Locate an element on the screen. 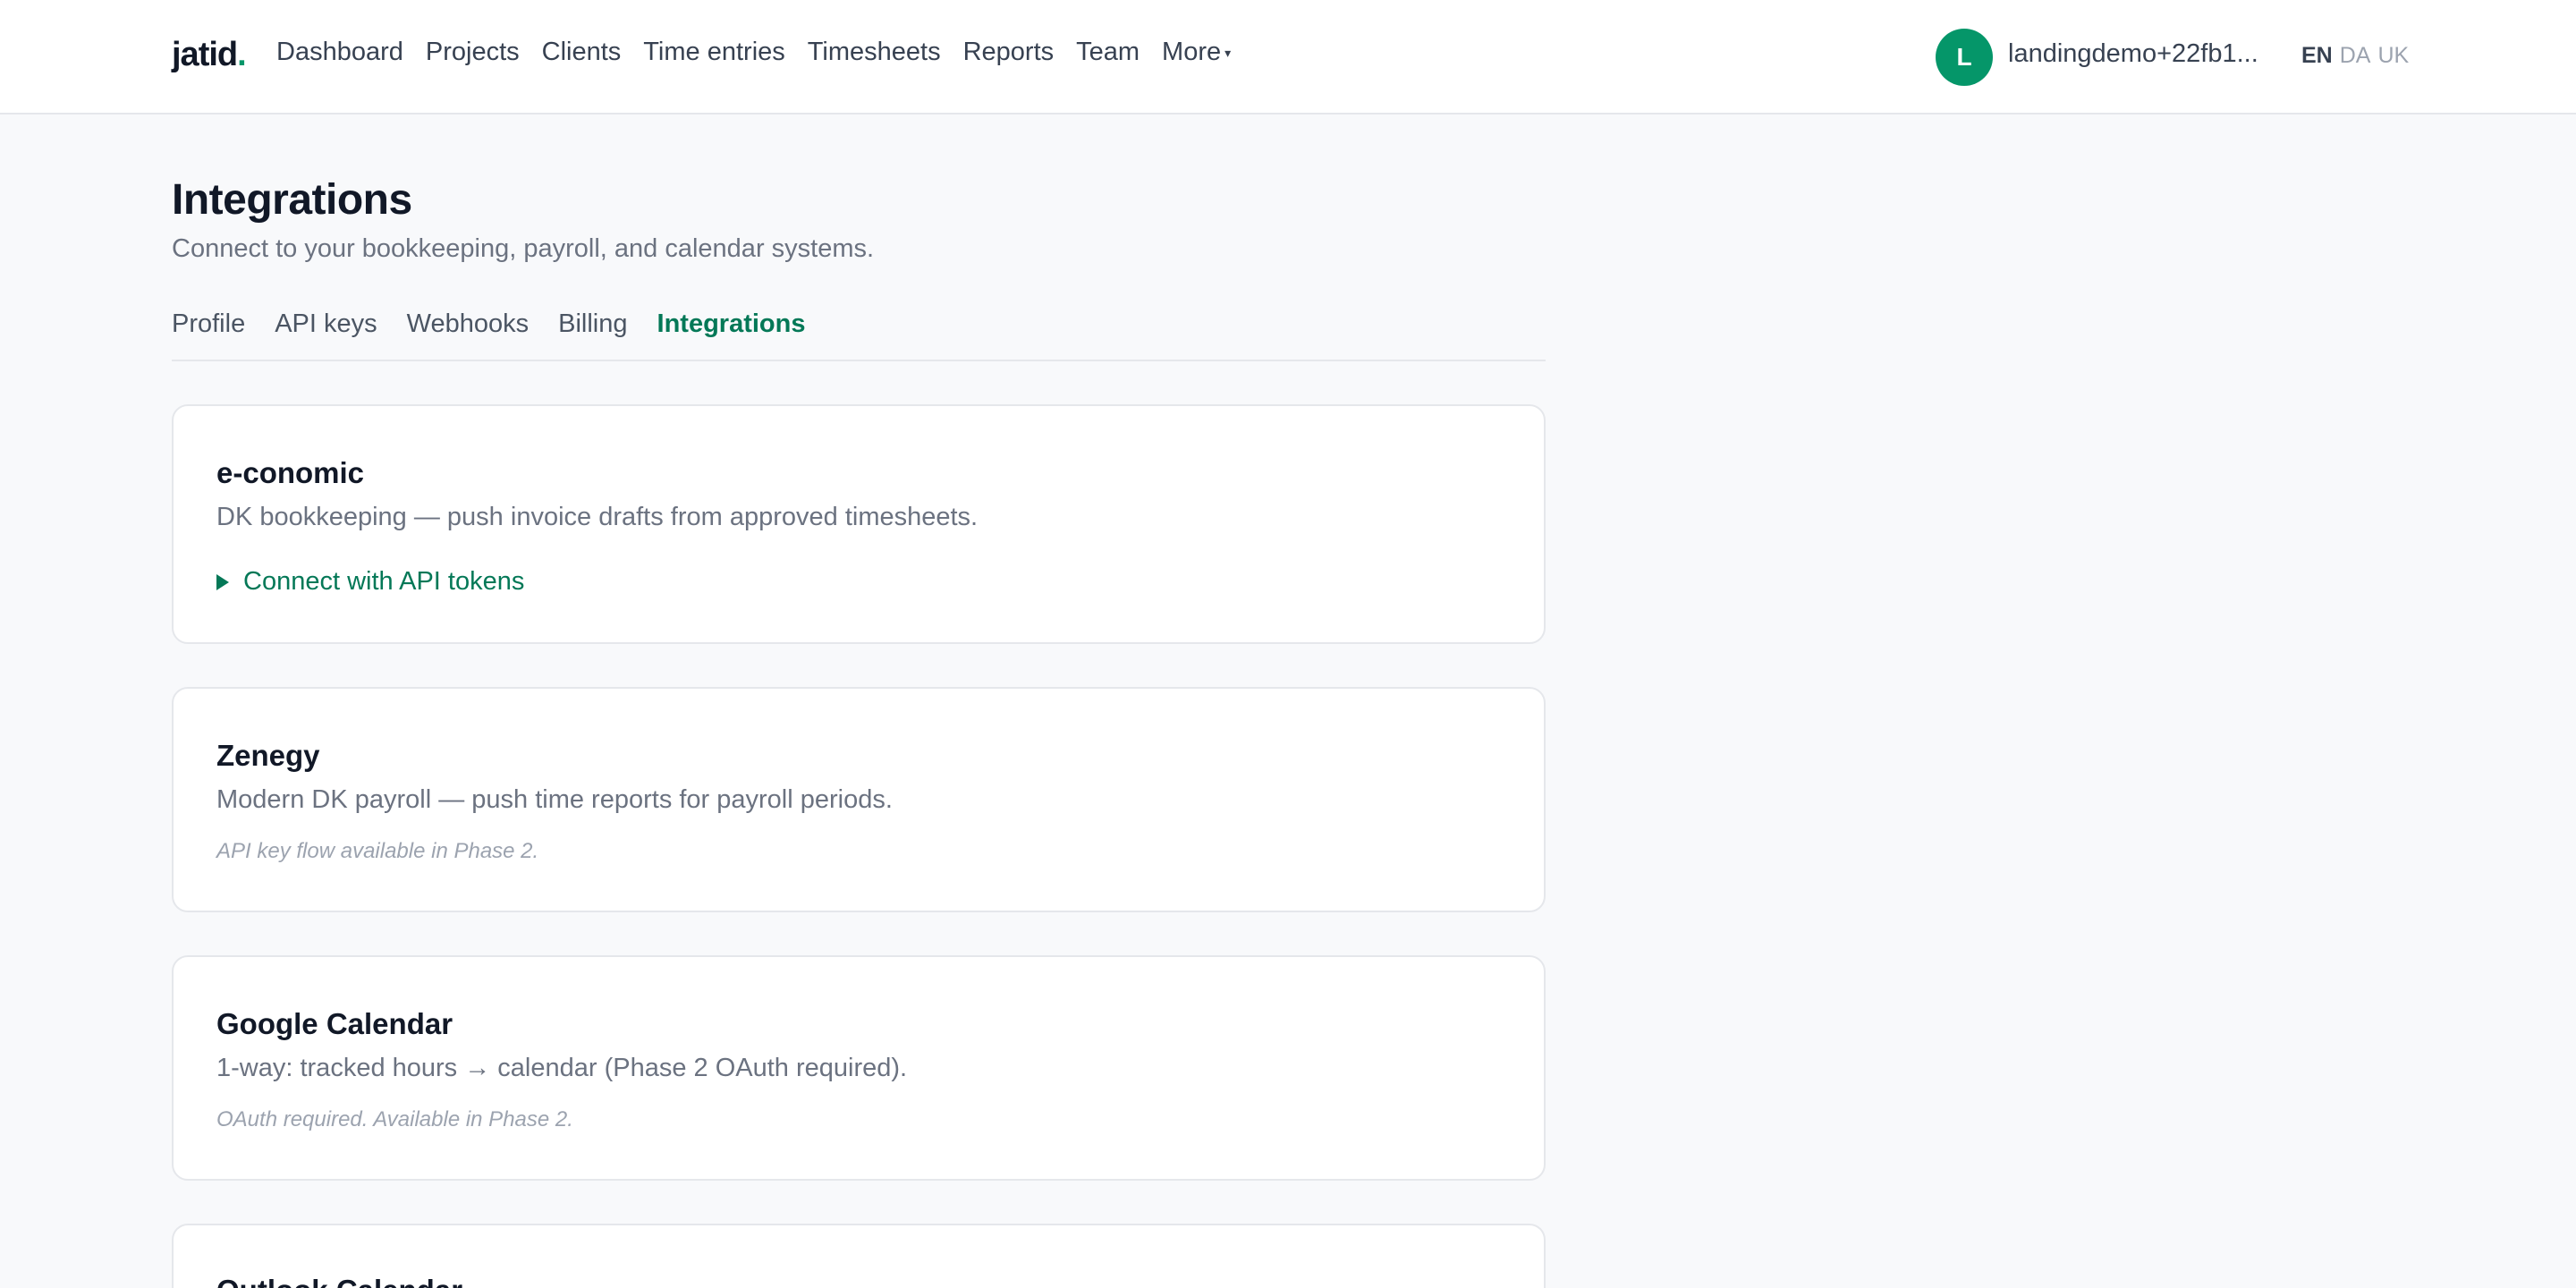  nav-dashboard: Dashboard is located at coordinates (339, 52).